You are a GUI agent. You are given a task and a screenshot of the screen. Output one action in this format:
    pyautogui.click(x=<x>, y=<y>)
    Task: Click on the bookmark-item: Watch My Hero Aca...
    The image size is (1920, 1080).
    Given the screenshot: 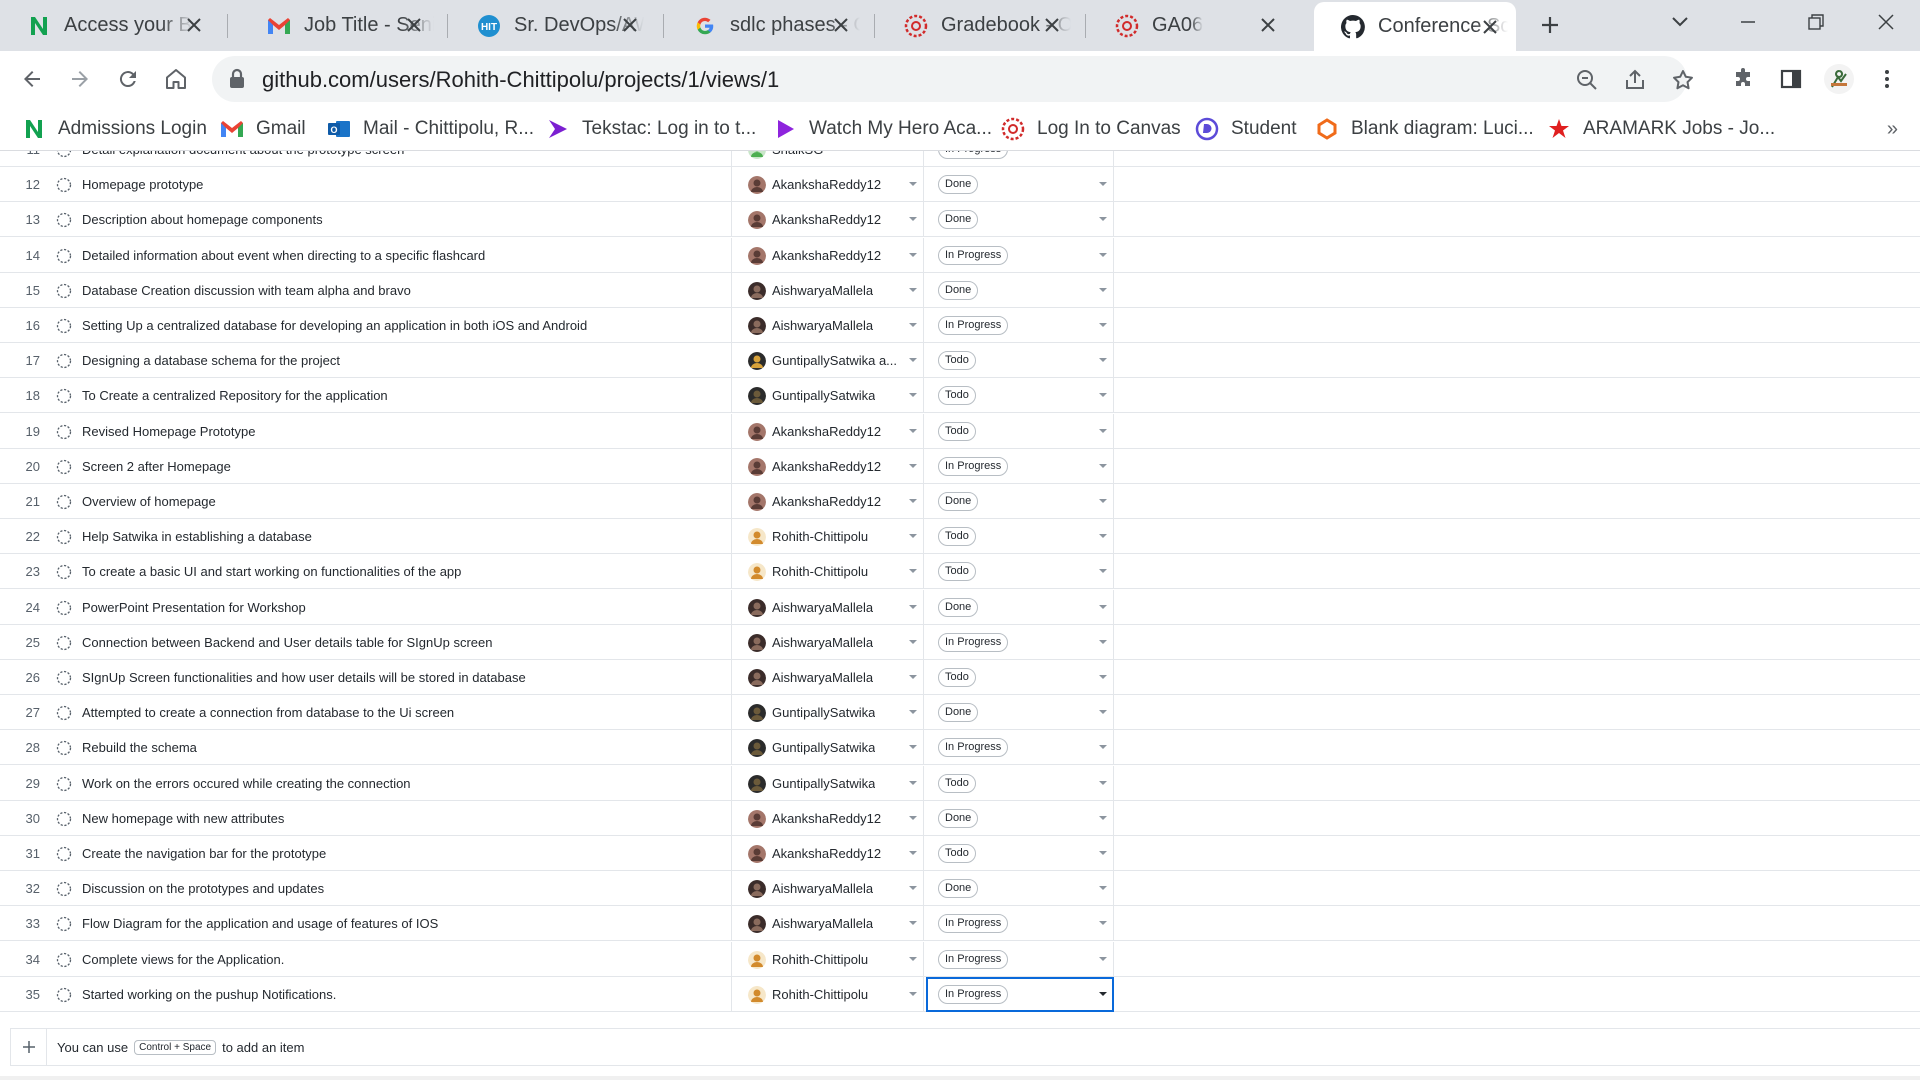 What is the action you would take?
    pyautogui.click(x=882, y=129)
    